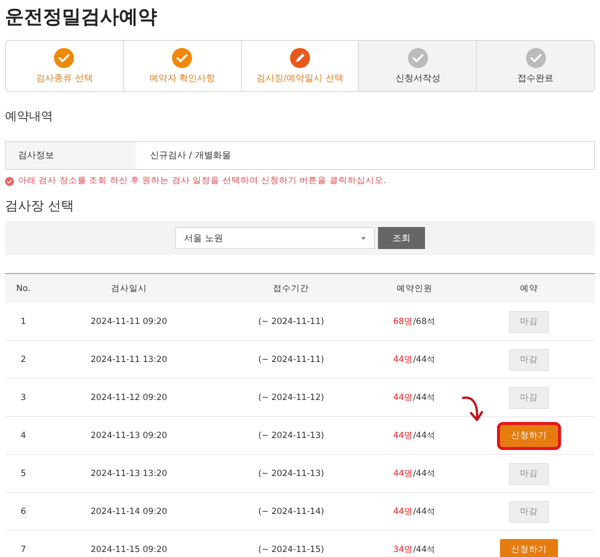  I want to click on step-label: 접수완료, so click(536, 78).